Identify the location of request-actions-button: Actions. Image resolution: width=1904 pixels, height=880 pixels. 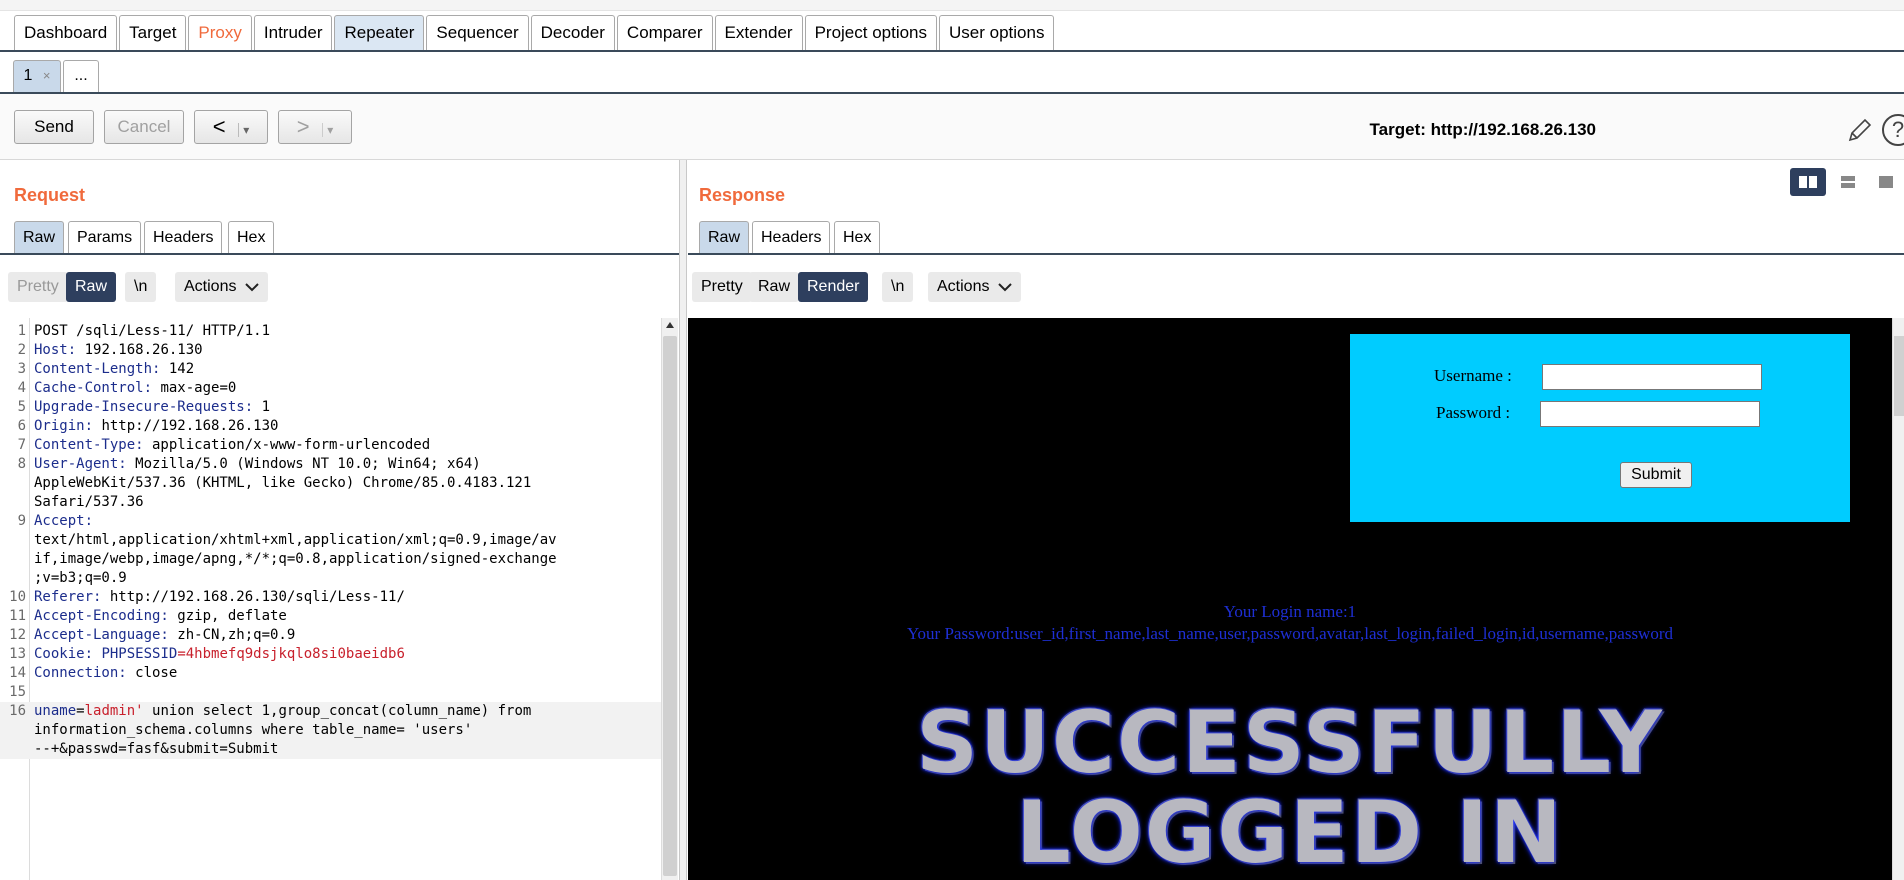
(222, 287).